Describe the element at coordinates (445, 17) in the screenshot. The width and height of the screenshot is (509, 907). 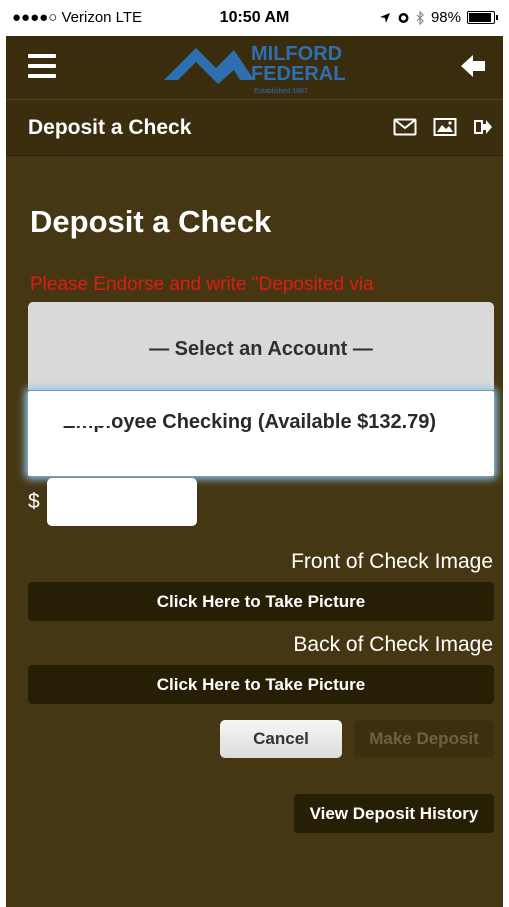
I see `battery-percent: 98%` at that location.